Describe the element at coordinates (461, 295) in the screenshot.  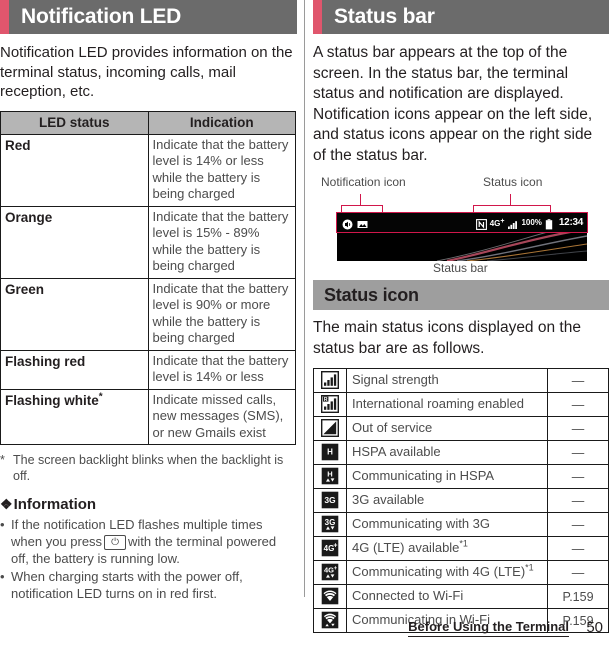
I see `subsection-header-status-icon: Status icon` at that location.